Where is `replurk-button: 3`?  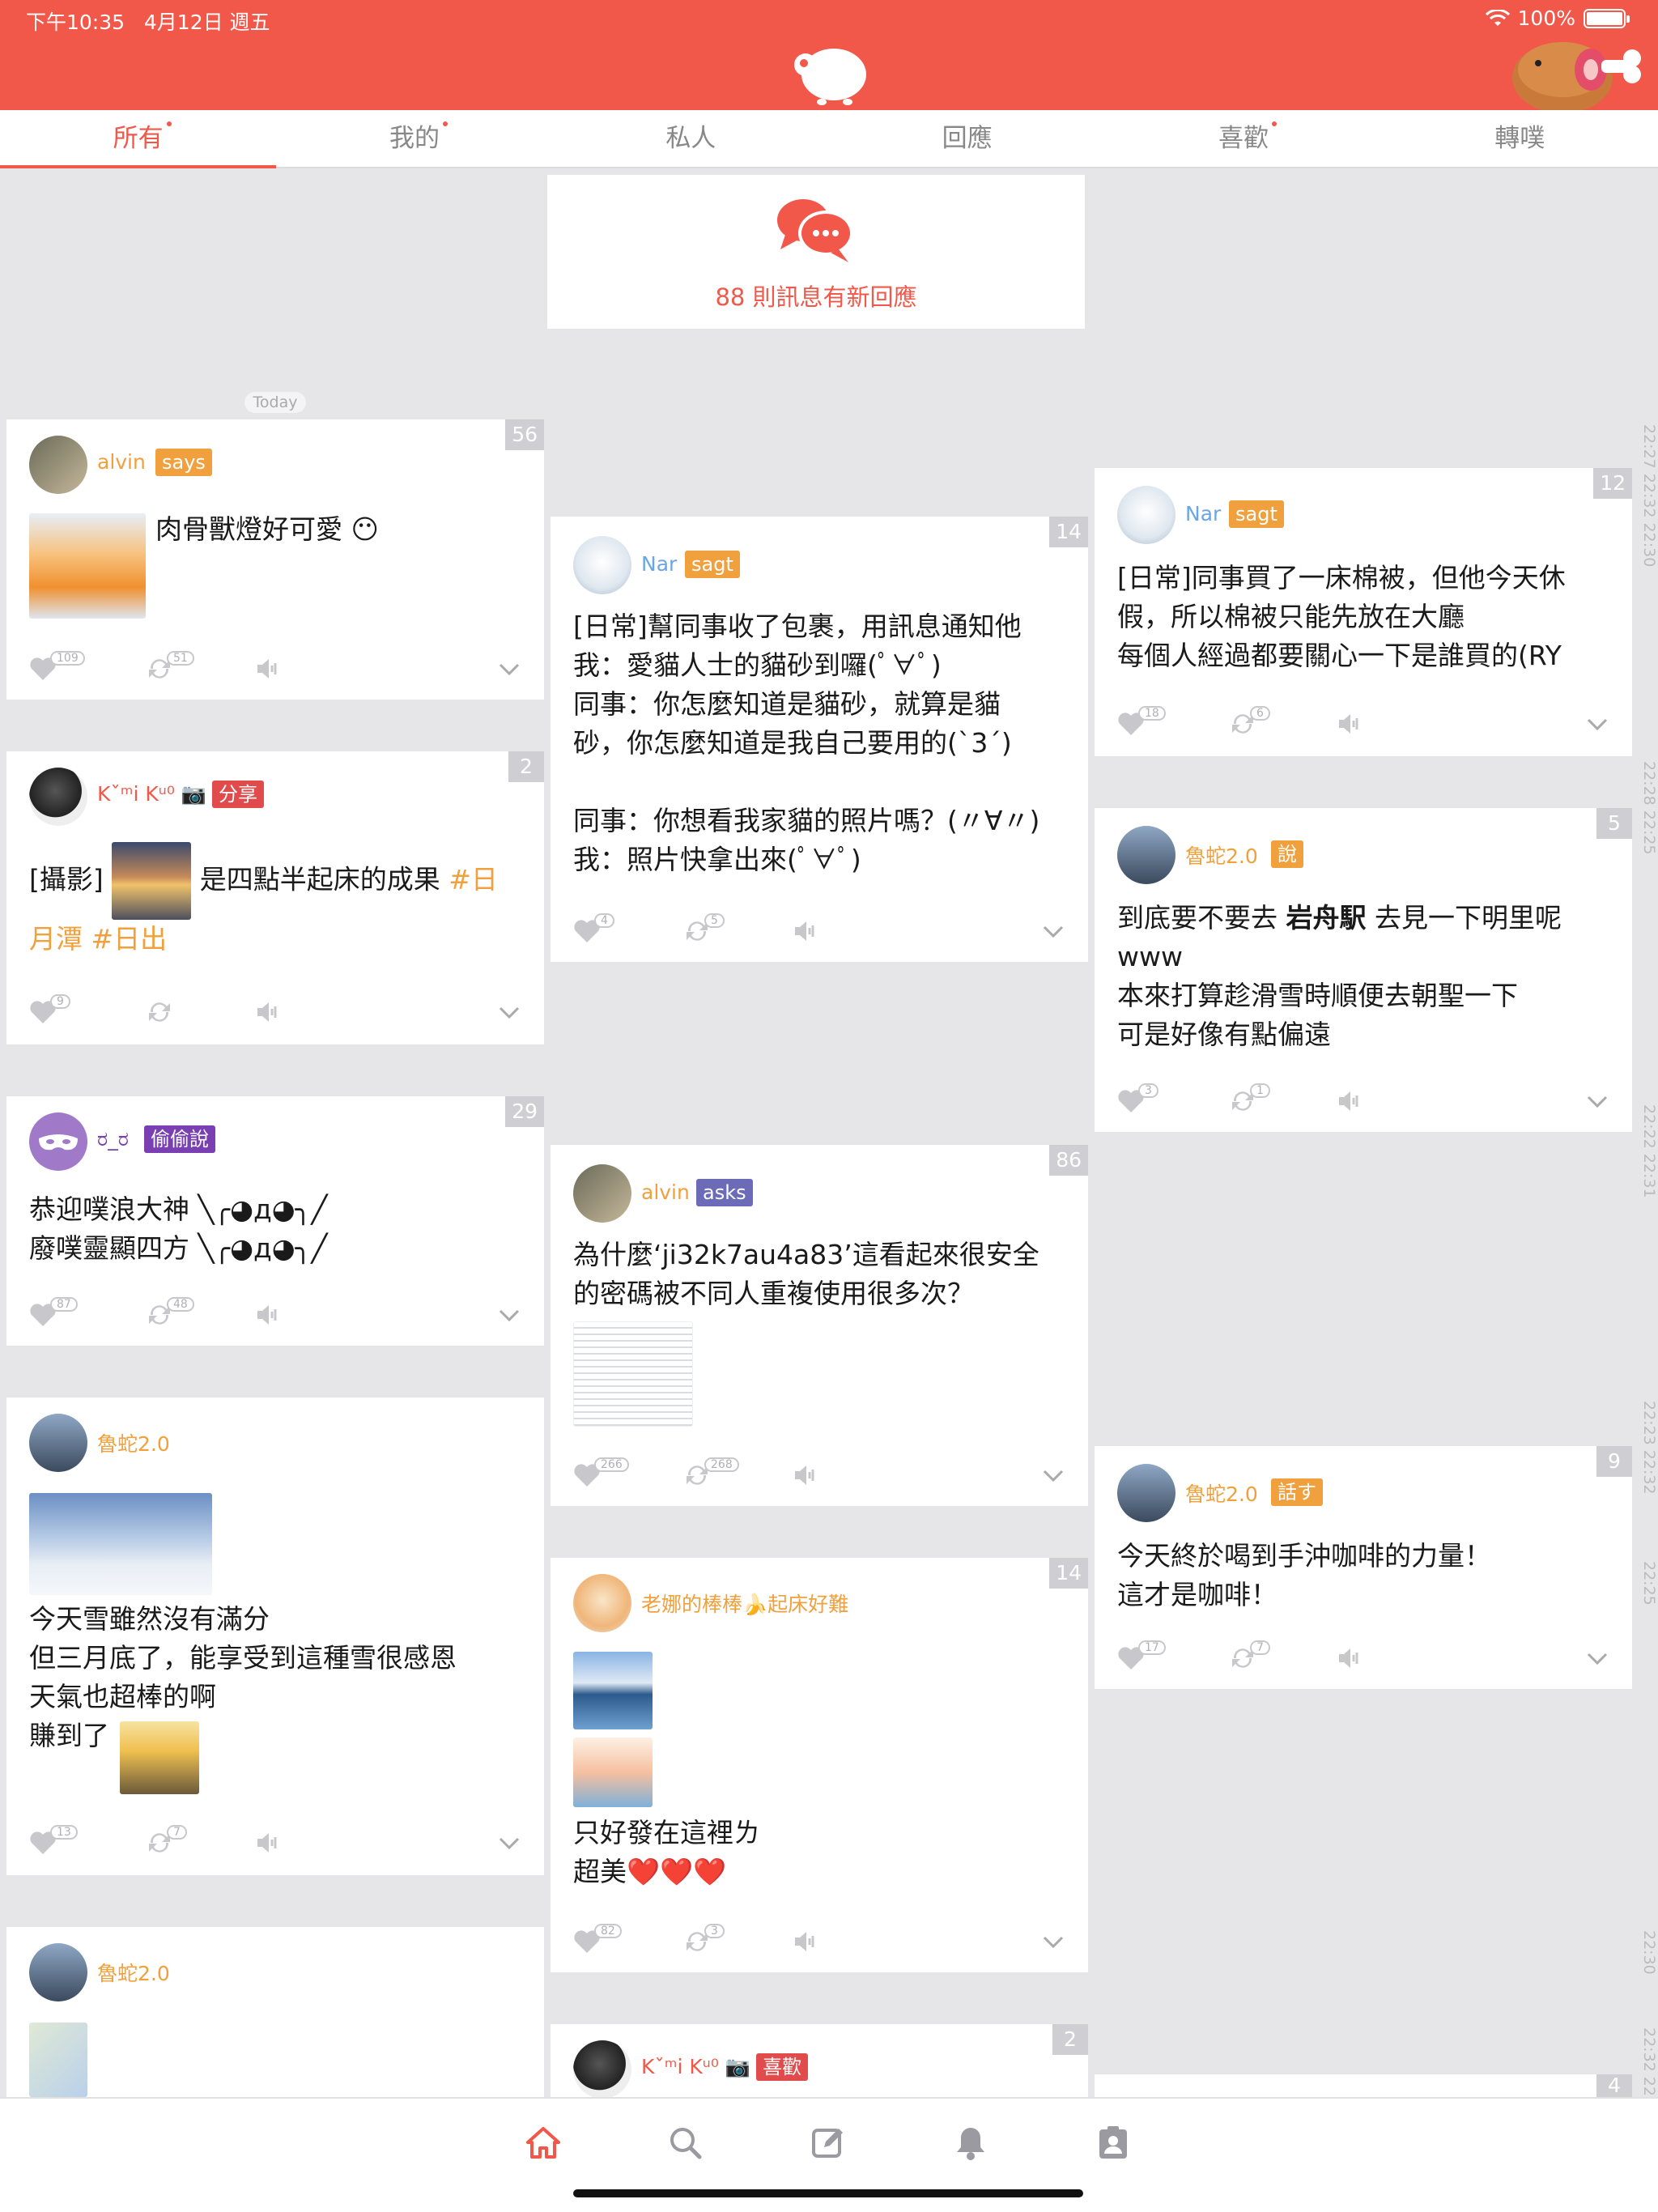
replurk-button: 3 is located at coordinates (704, 1943).